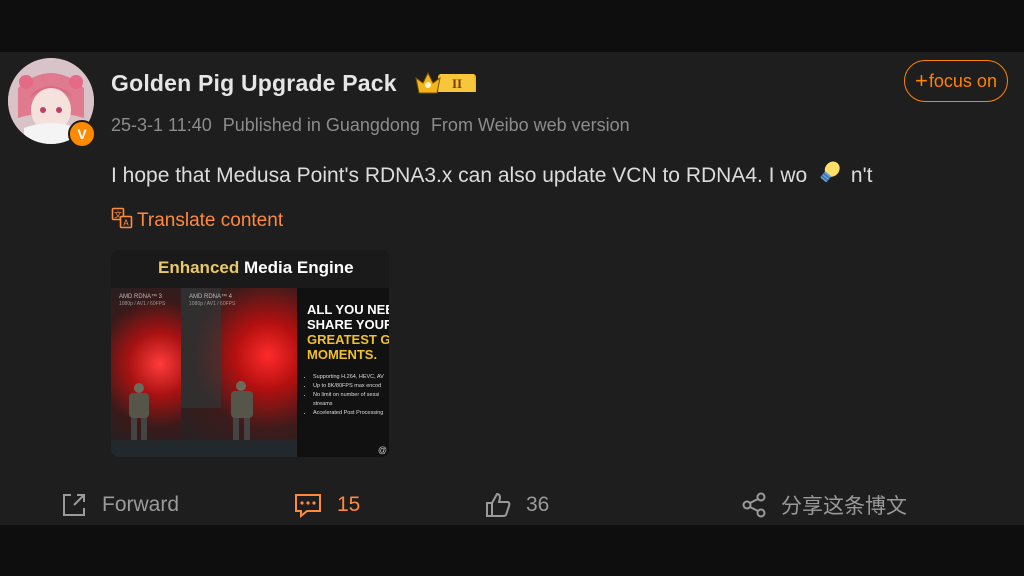  Describe the element at coordinates (348, 395) in the screenshot. I see `bullet-item: No limit on number of sessi` at that location.